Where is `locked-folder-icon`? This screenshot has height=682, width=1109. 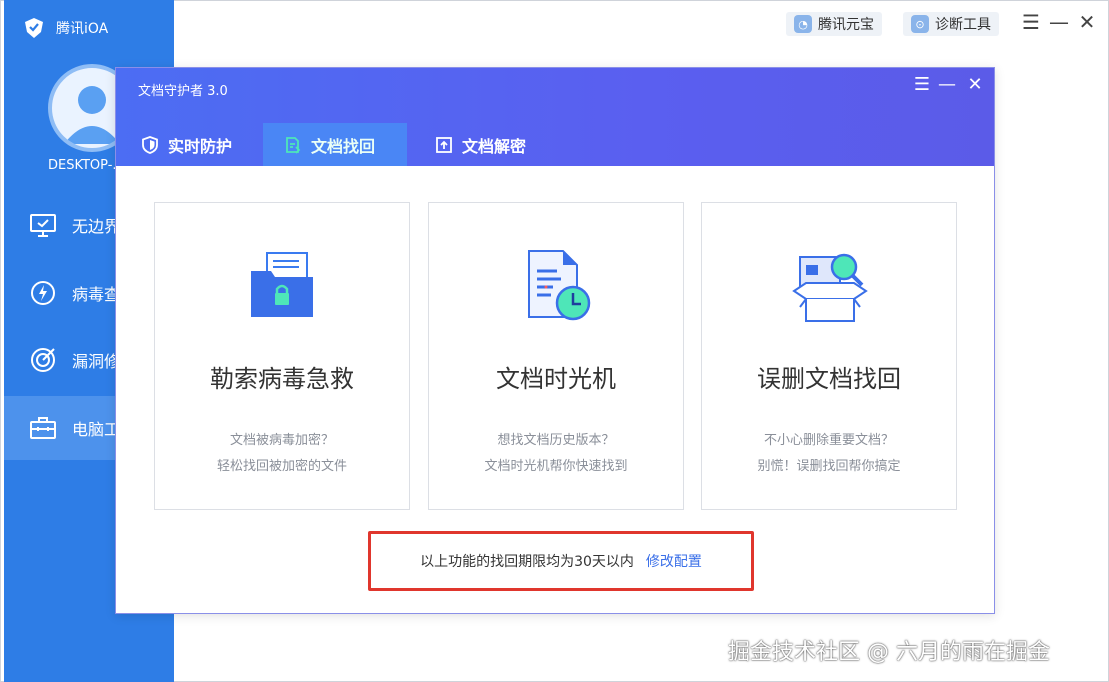
locked-folder-icon is located at coordinates (282, 284).